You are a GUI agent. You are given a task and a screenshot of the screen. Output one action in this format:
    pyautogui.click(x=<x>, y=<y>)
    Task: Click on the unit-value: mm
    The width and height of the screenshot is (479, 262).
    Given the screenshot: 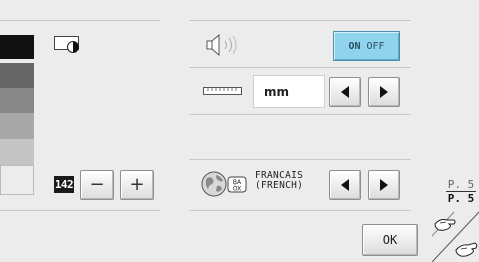 What is the action you would take?
    pyautogui.click(x=289, y=91)
    